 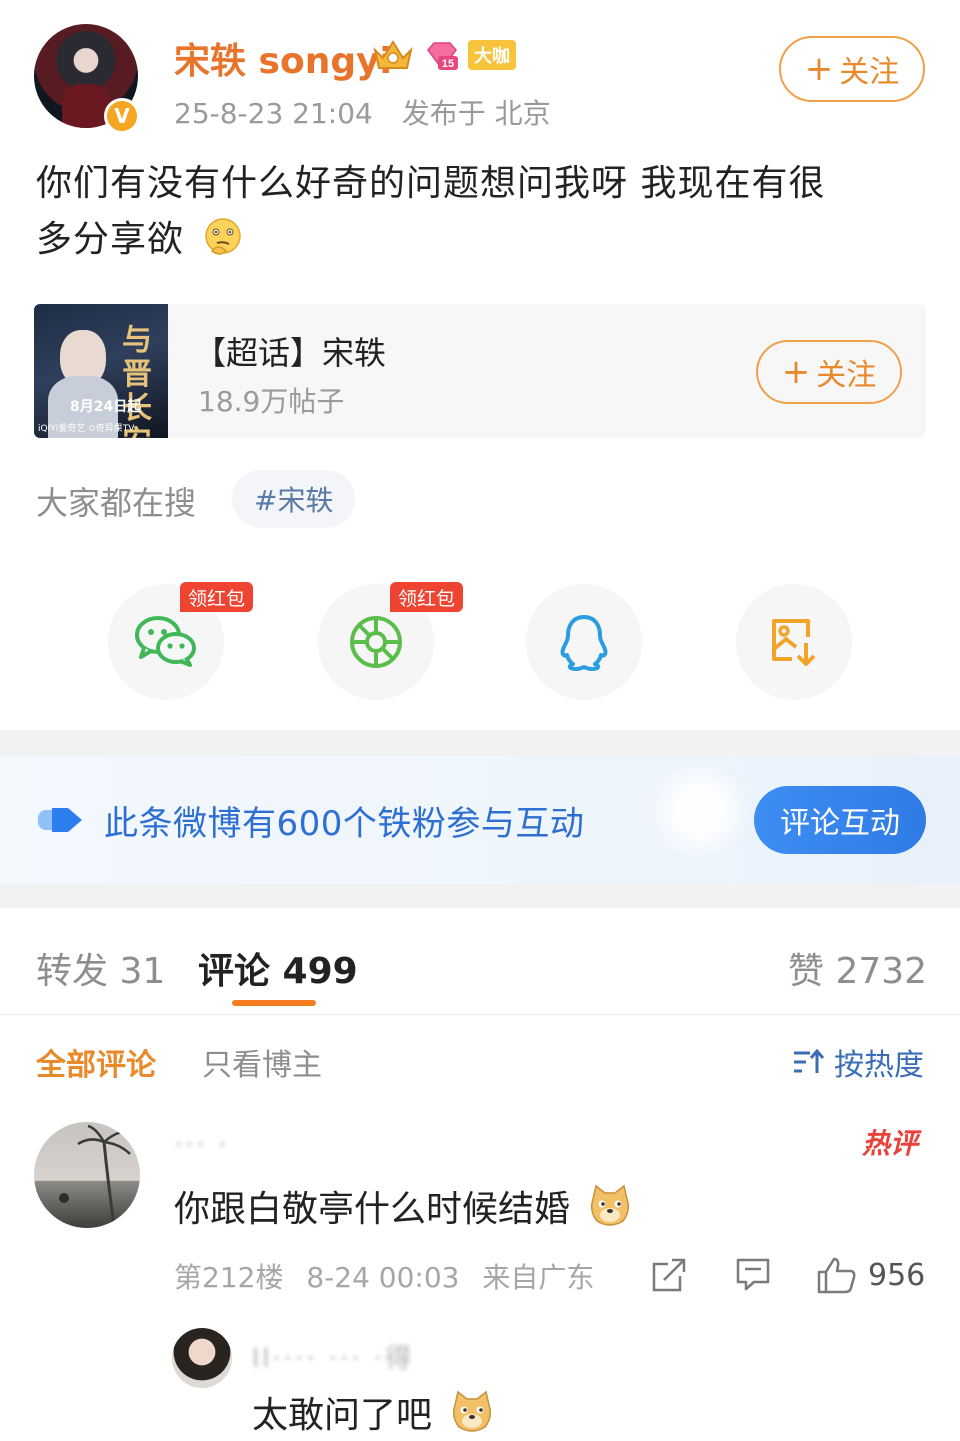 I want to click on sort-label: 按热度, so click(x=879, y=1065).